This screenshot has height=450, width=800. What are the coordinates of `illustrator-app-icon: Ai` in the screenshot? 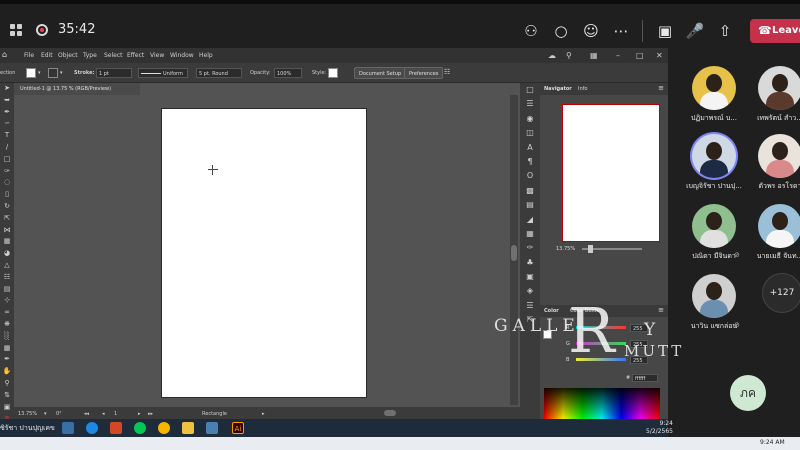 It's located at (238, 428).